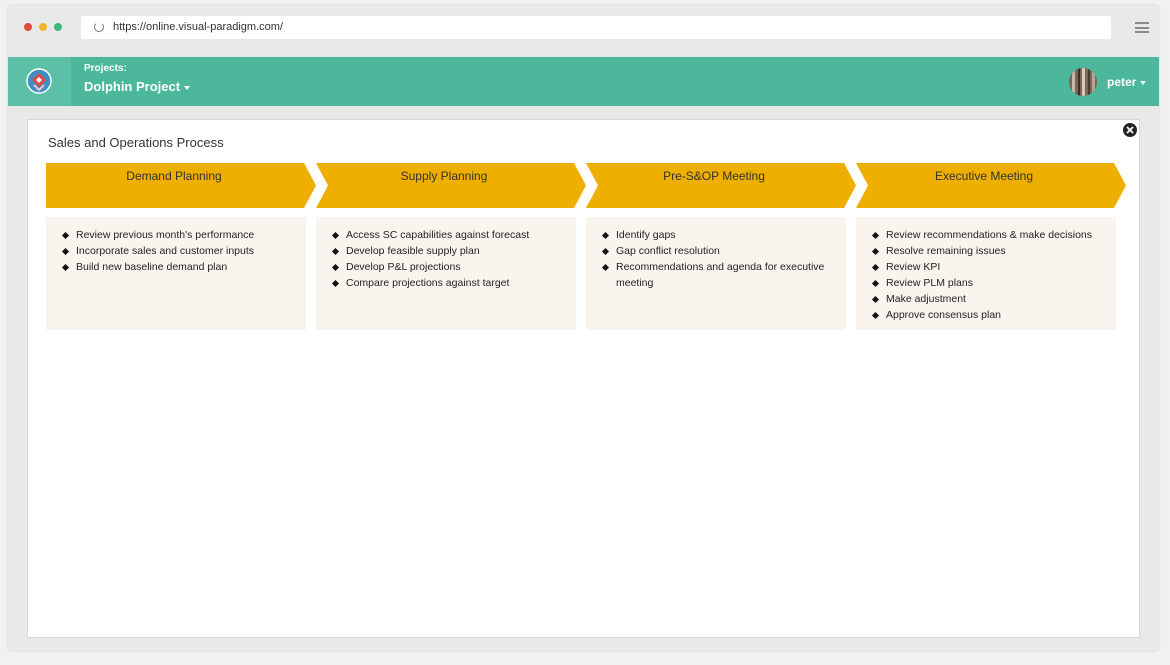 This screenshot has width=1170, height=665. I want to click on diagram-title: Sales and Operations Process, so click(136, 142).